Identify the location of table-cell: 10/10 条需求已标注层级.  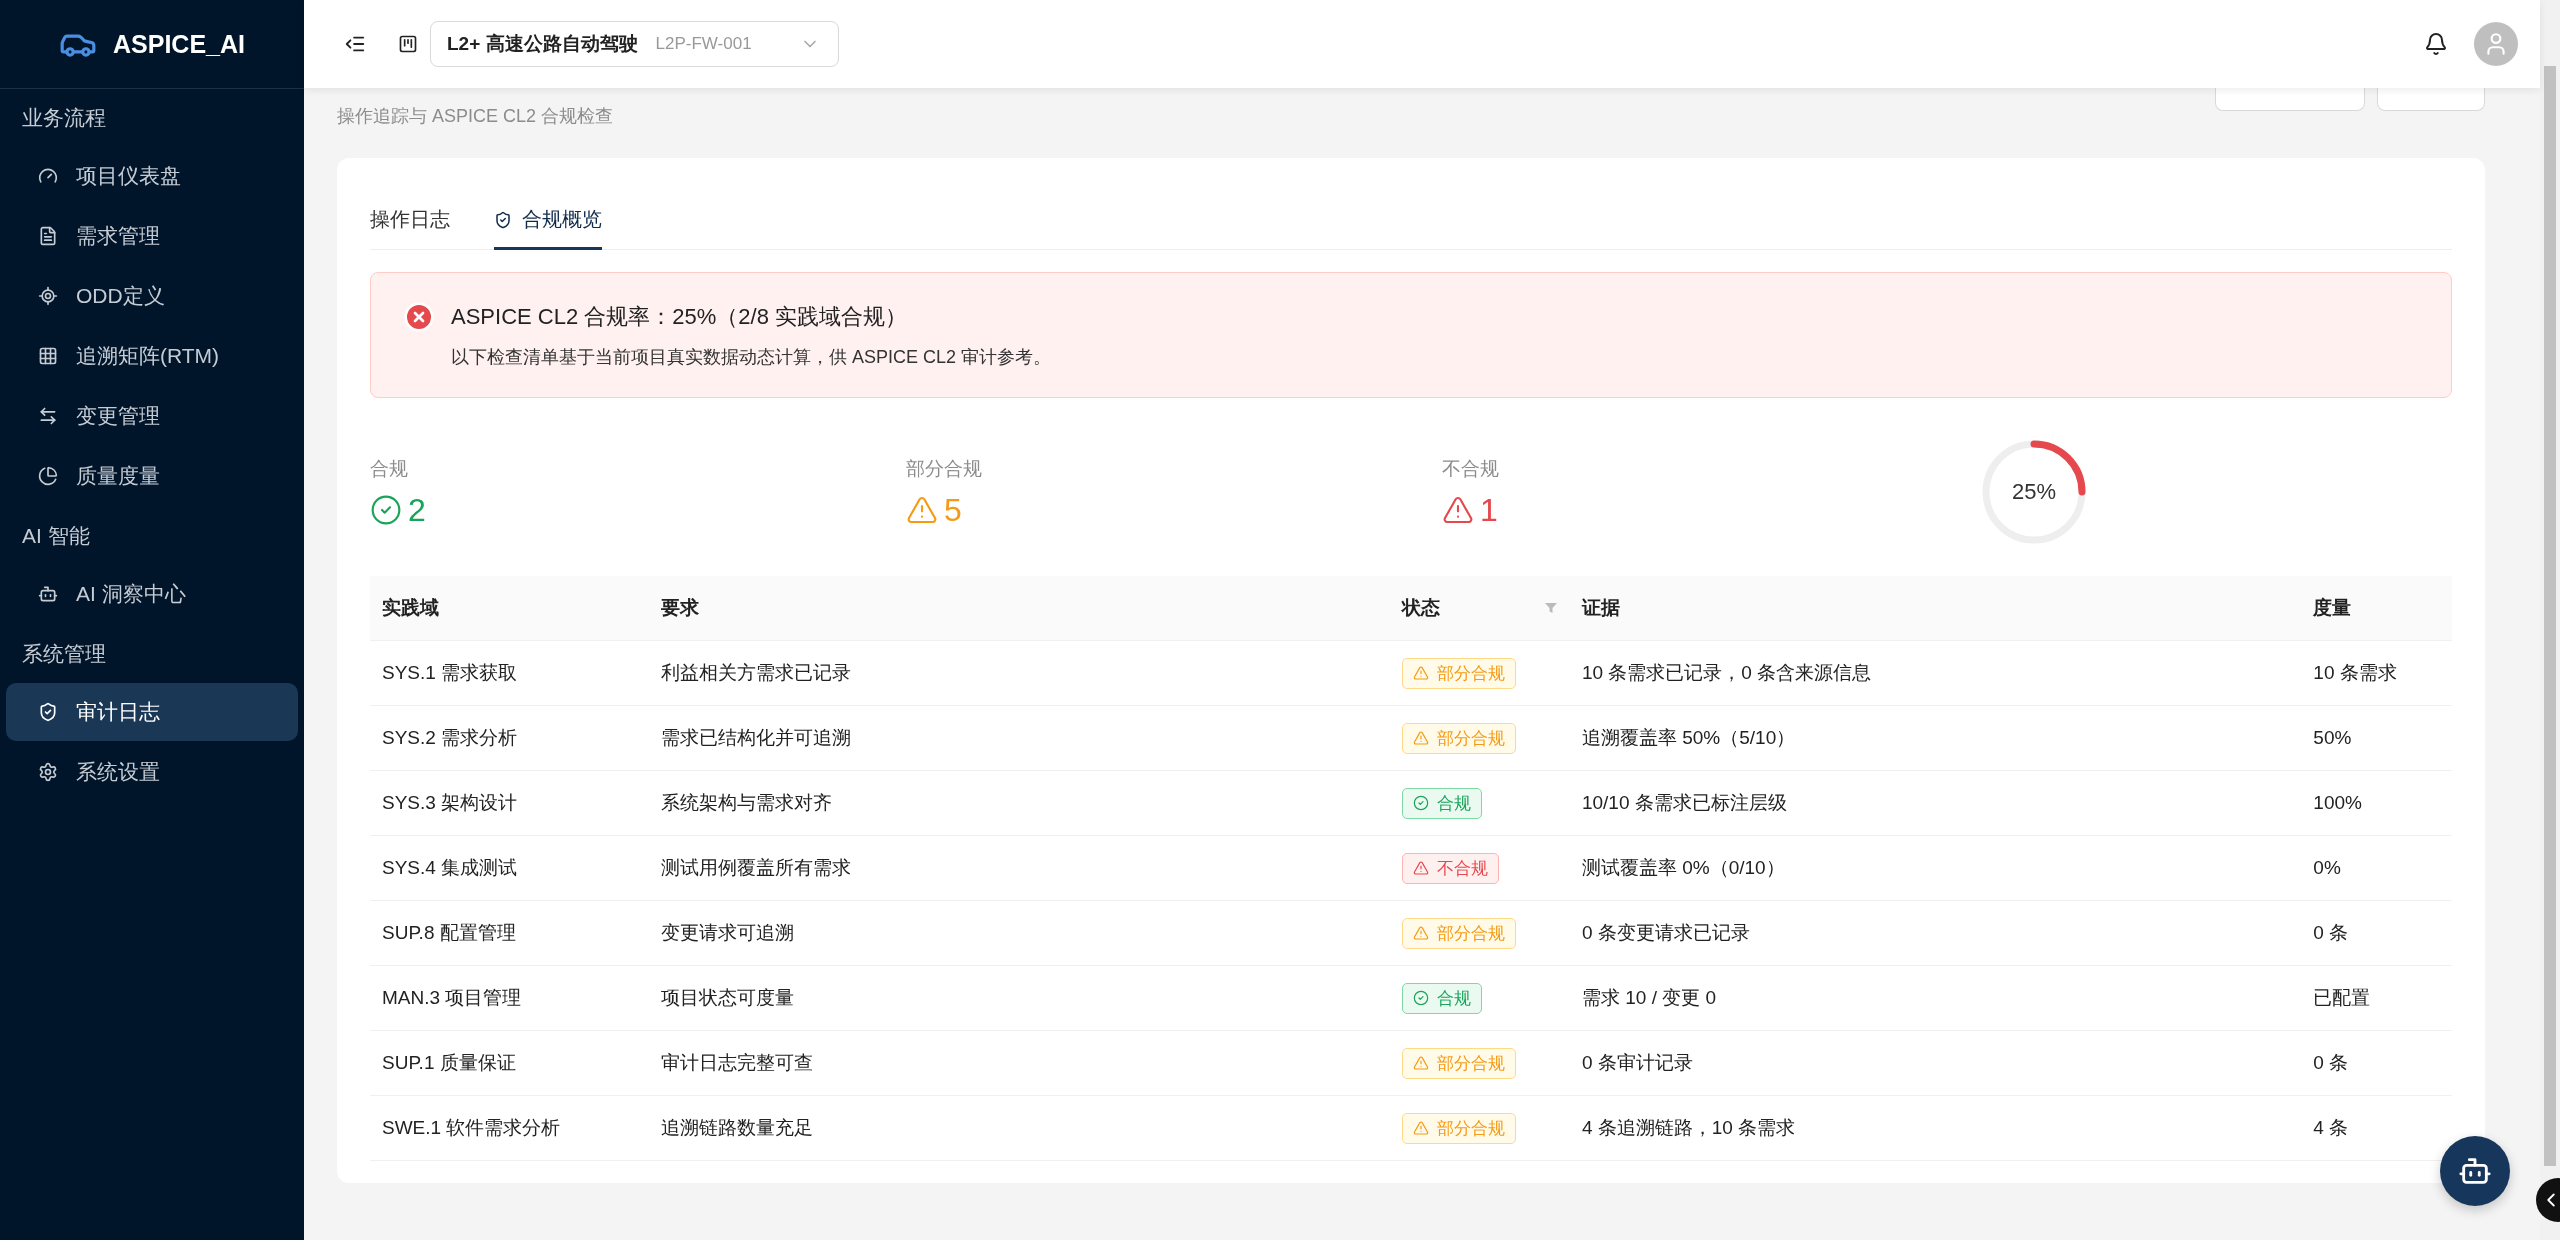
(1935, 803).